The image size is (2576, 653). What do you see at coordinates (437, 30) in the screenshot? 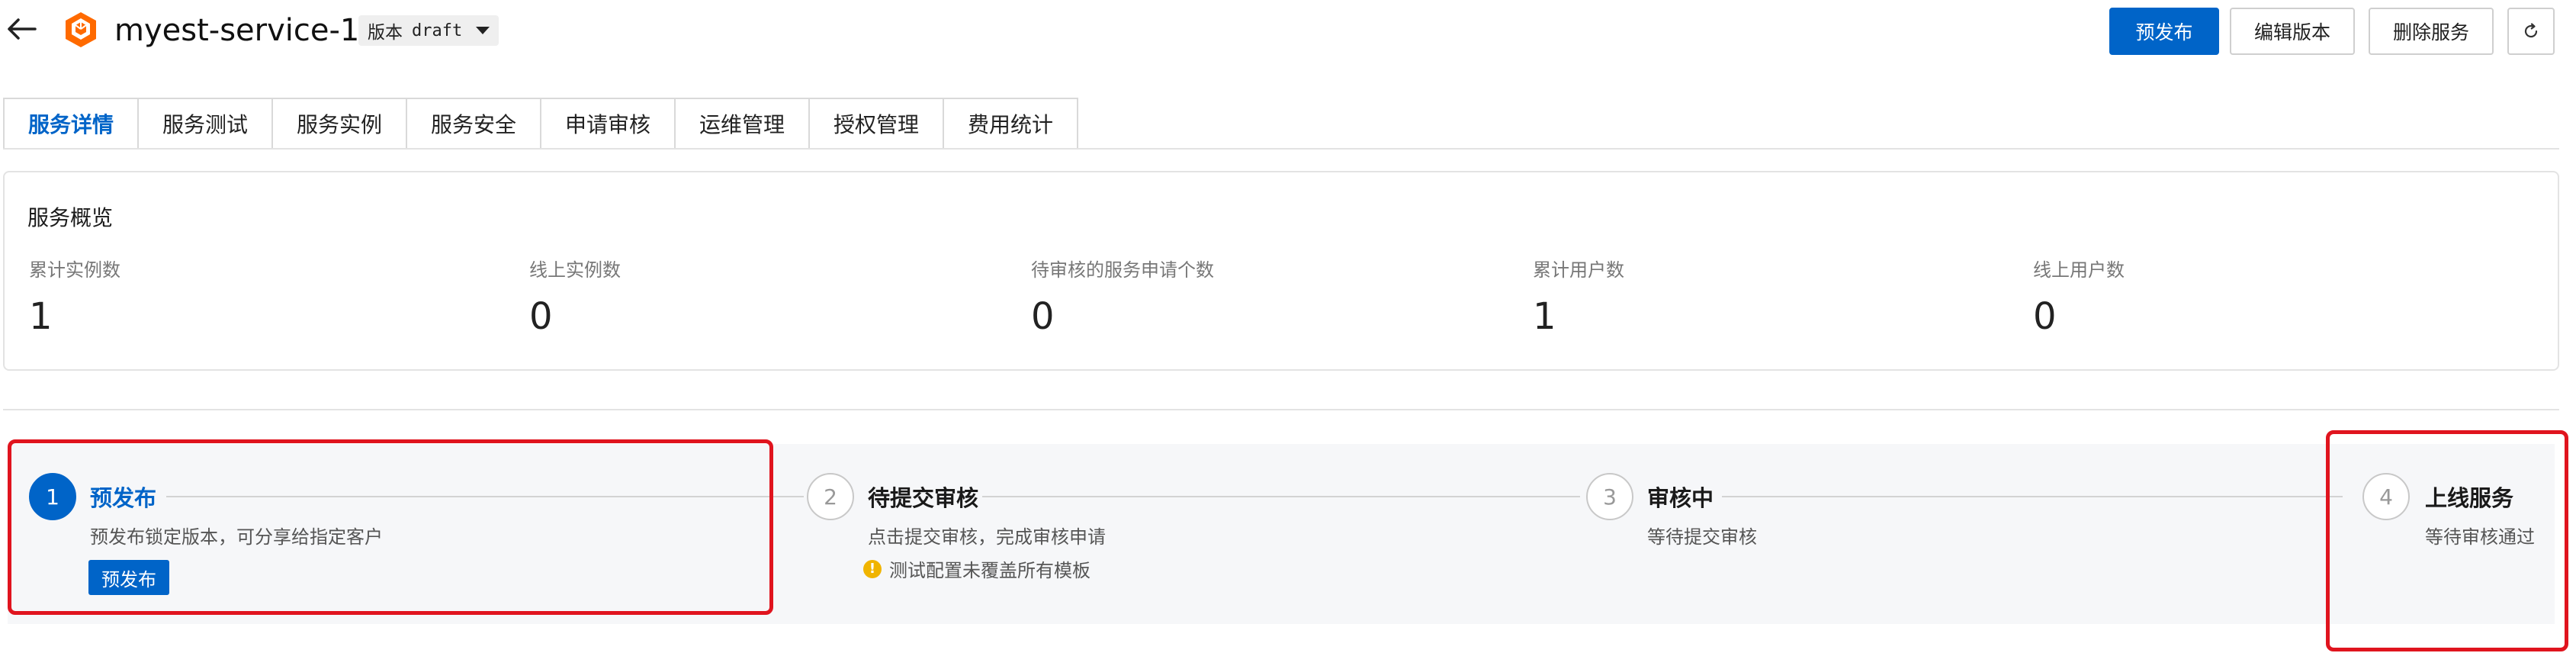
I see `version-value: draft` at bounding box center [437, 30].